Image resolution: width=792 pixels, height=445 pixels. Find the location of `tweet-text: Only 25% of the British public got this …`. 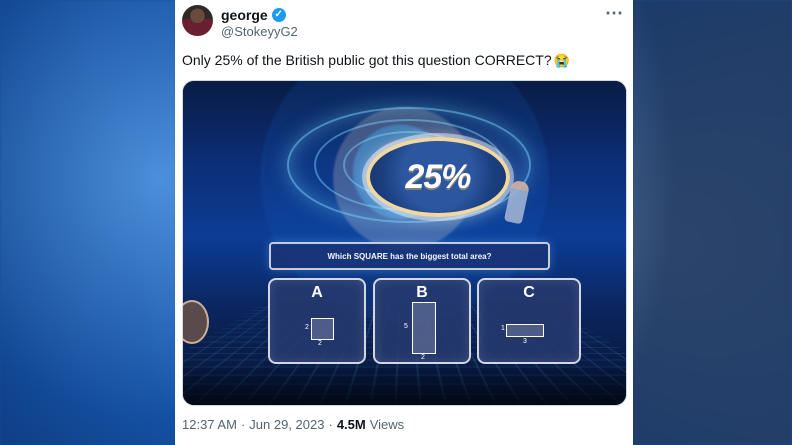

tweet-text: Only 25% of the British public got this … is located at coordinates (402, 60).